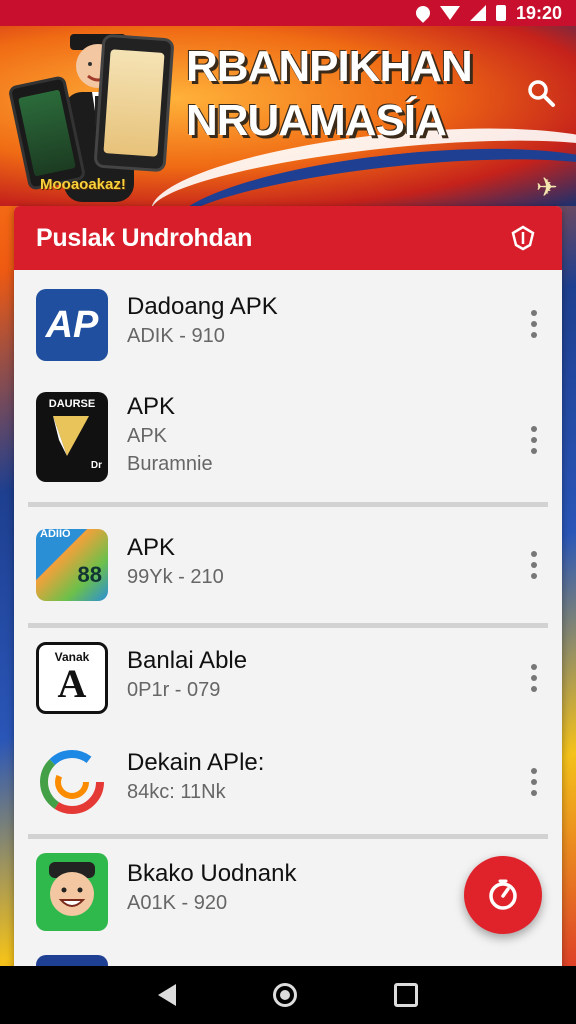 The height and width of the screenshot is (1024, 576). Describe the element at coordinates (174, 690) in the screenshot. I see `app-version: 0P1r - 079` at that location.